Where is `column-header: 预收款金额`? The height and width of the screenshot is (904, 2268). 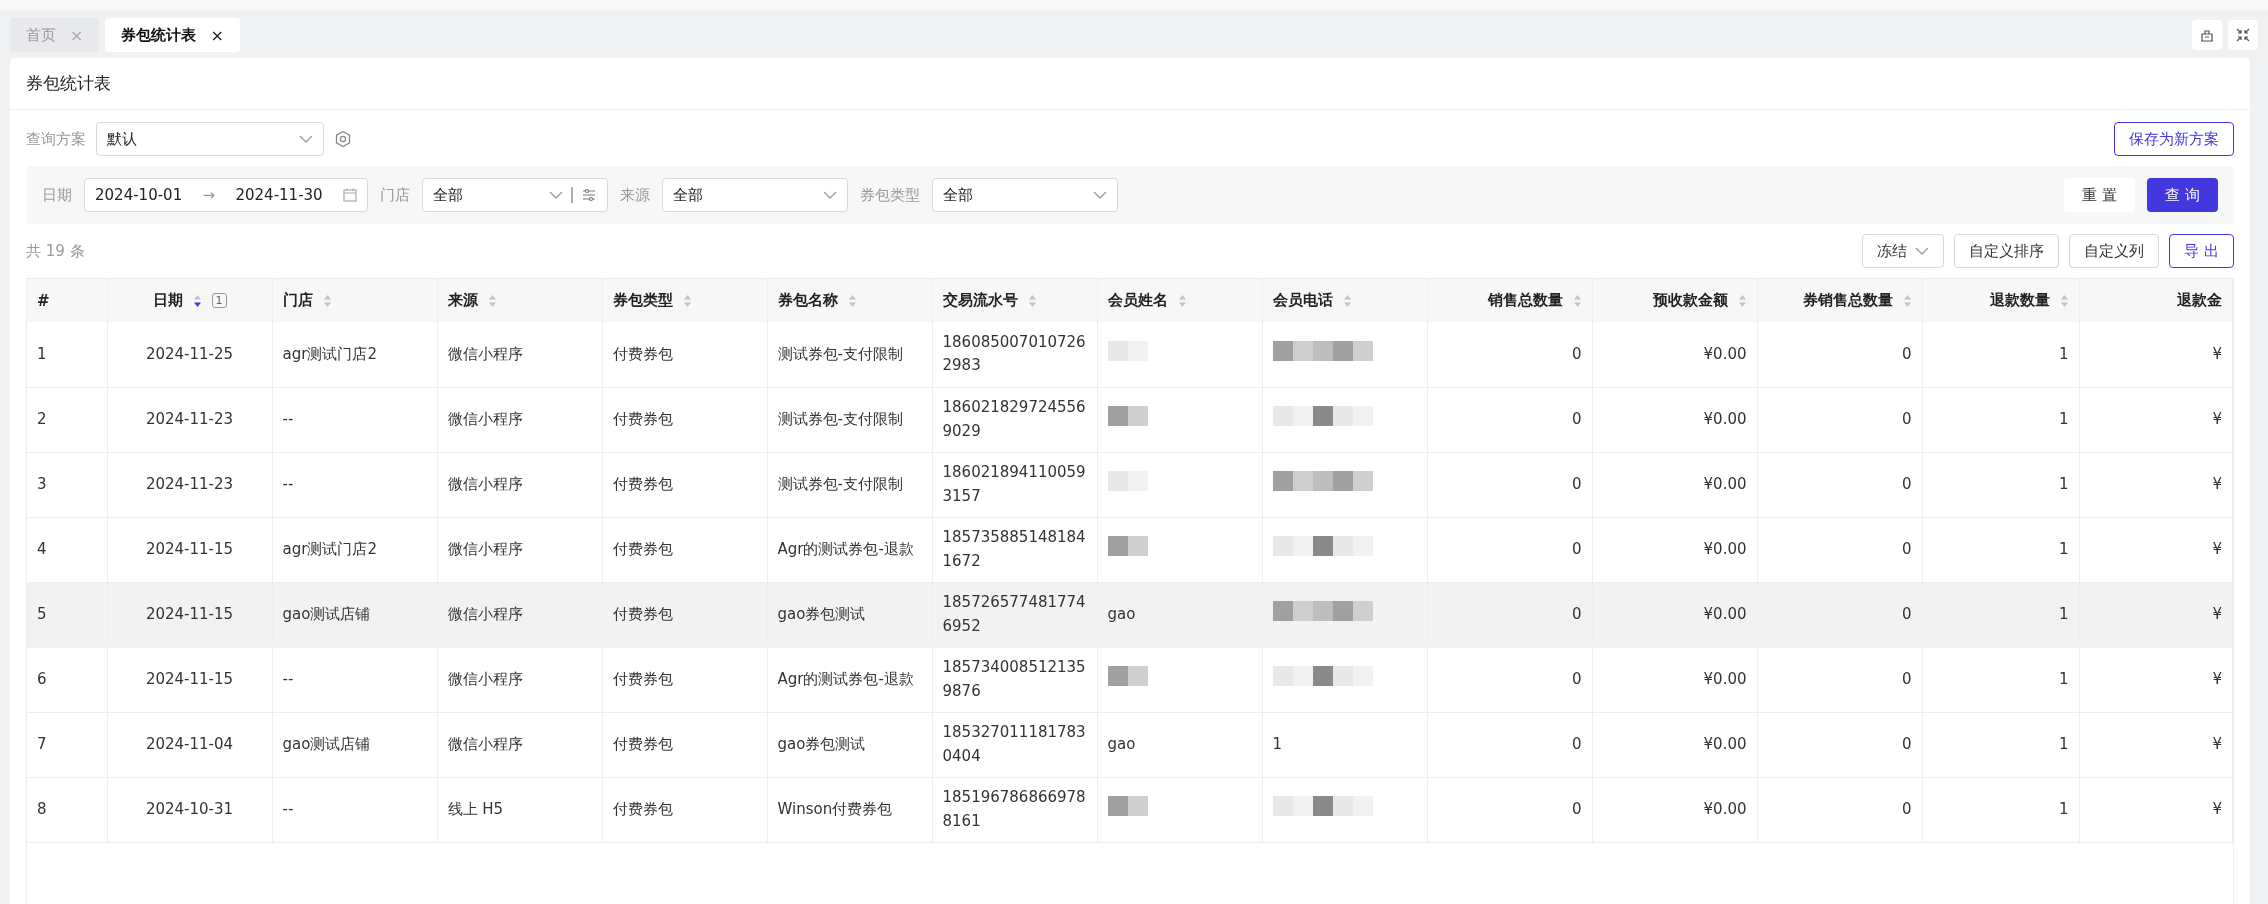 column-header: 预收款金额 is located at coordinates (1690, 300).